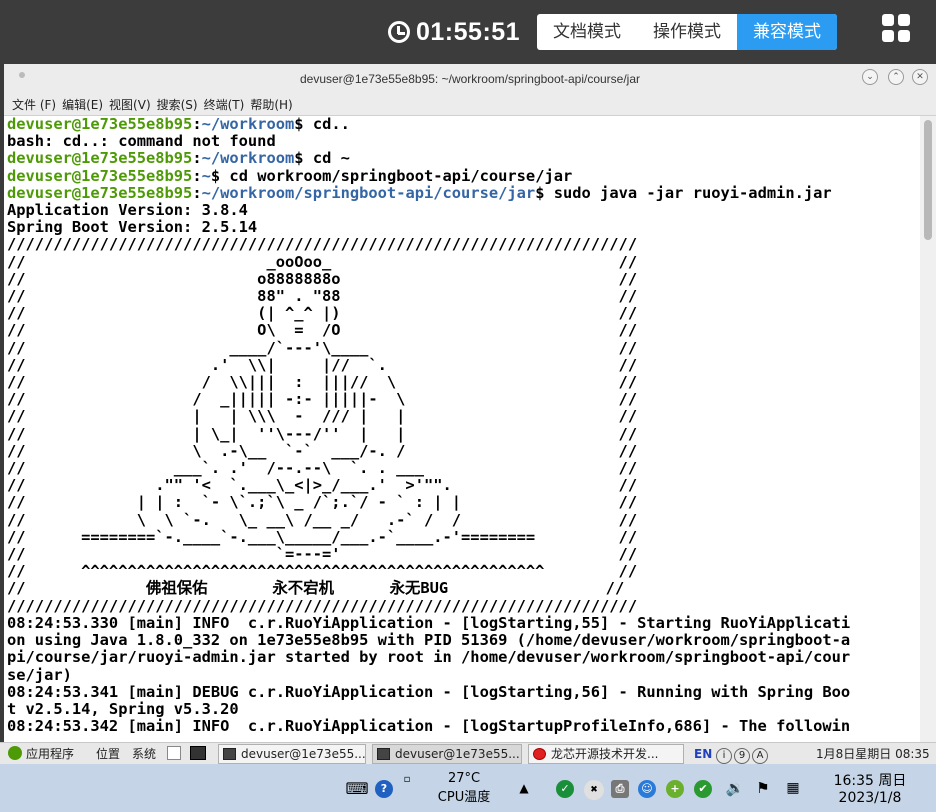 The width and height of the screenshot is (936, 812). I want to click on terminal-output-line: // \ \ `-. \_ __\ /__ _/ .-` / / //, so click(322, 519).